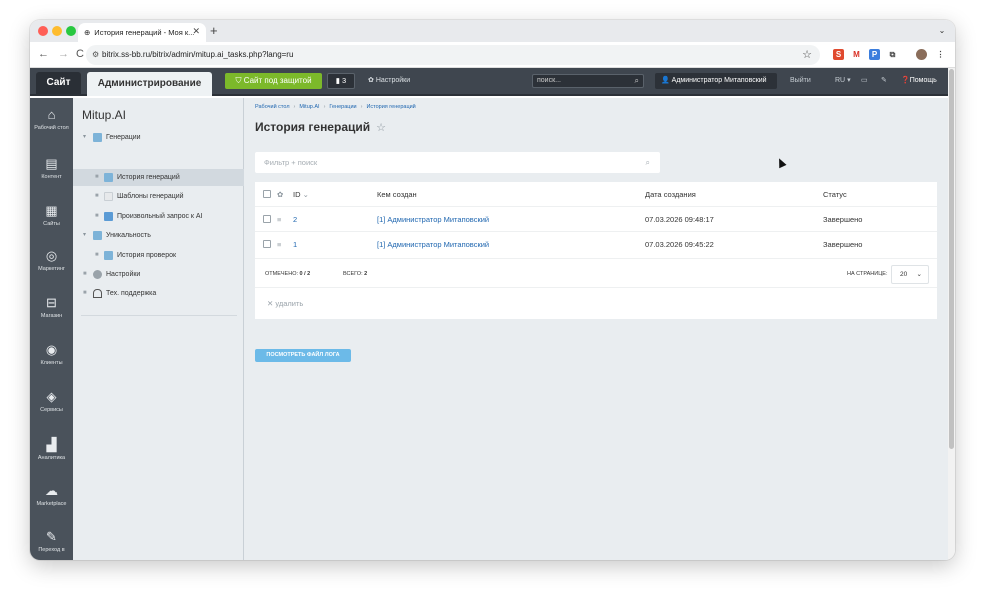 The height and width of the screenshot is (600, 986). What do you see at coordinates (295, 244) in the screenshot?
I see `row-id: 1` at bounding box center [295, 244].